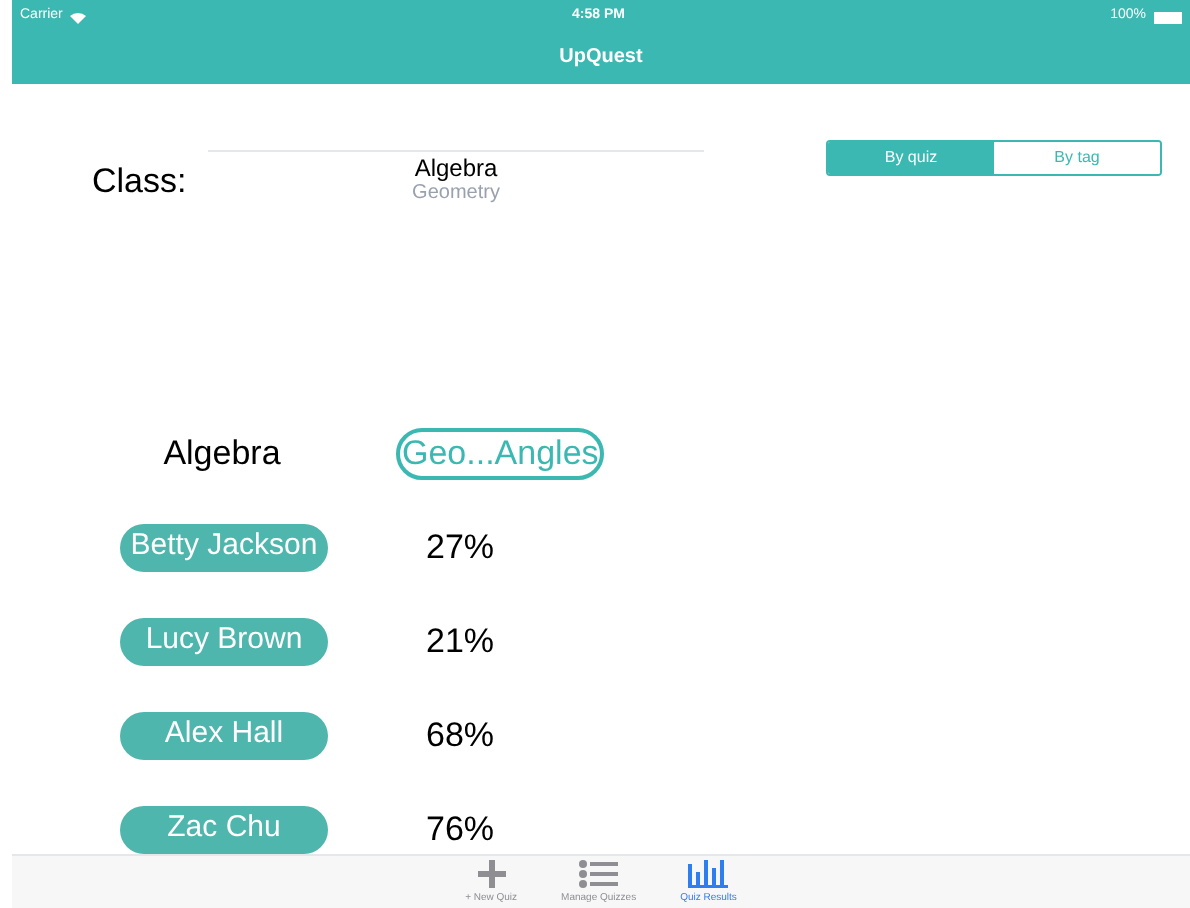 This screenshot has width=1190, height=908. What do you see at coordinates (456, 168) in the screenshot?
I see `picker-option: Algebra` at bounding box center [456, 168].